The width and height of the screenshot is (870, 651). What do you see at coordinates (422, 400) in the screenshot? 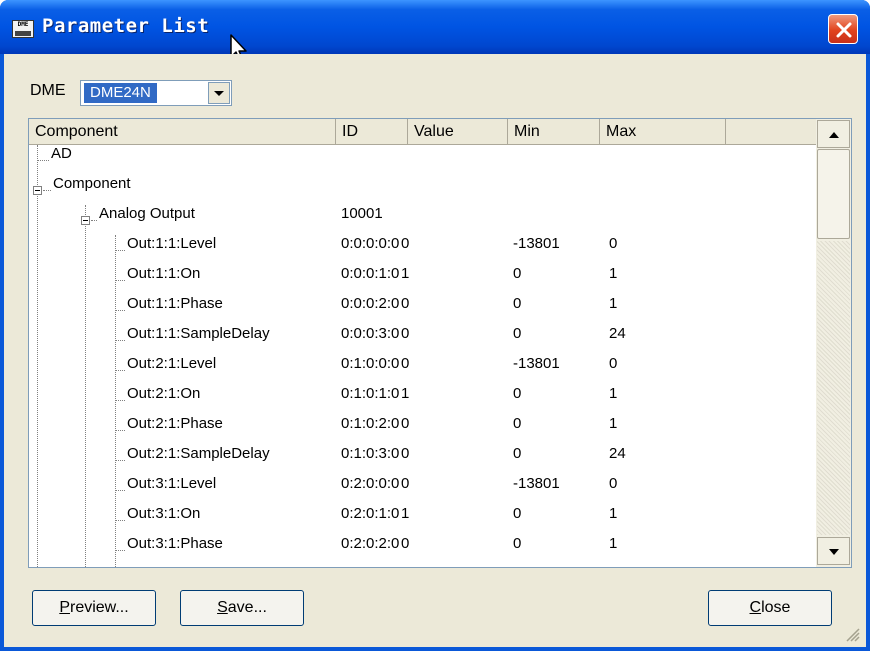
I see `tree-row: Out:2:1:On 0:1:0:1:0 1 0 1` at bounding box center [422, 400].